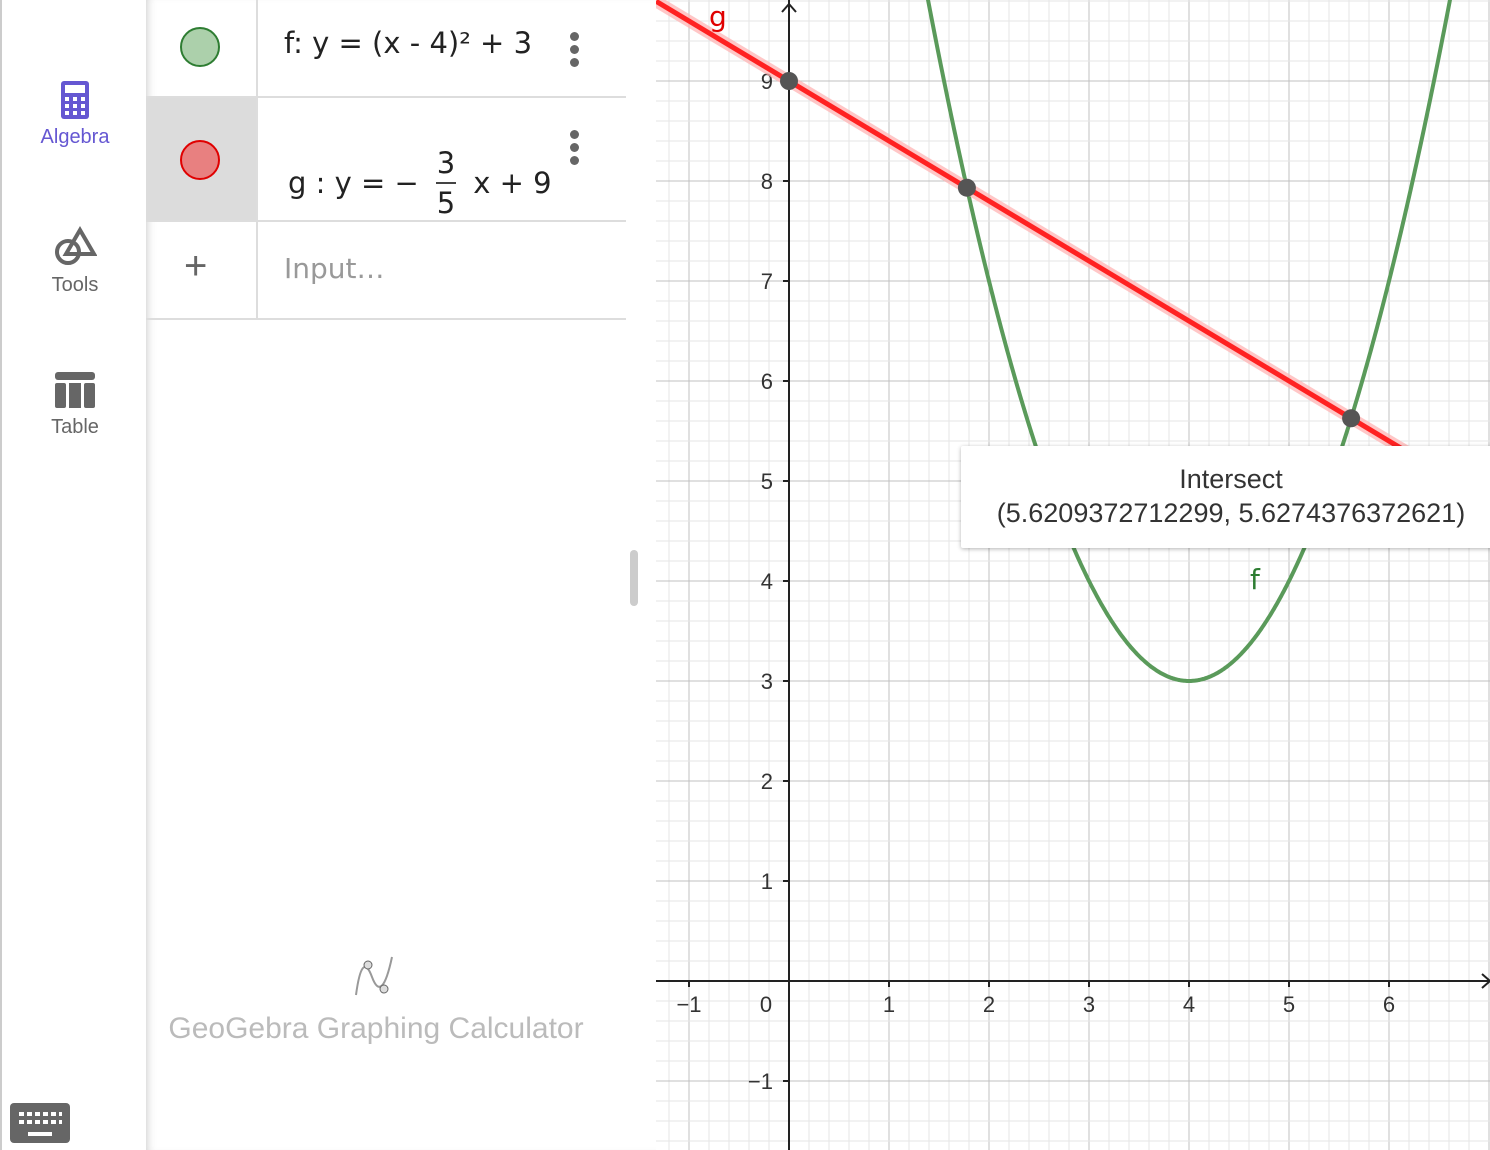 This screenshot has width=1490, height=1150. I want to click on x-tick-label: 3, so click(1089, 1004).